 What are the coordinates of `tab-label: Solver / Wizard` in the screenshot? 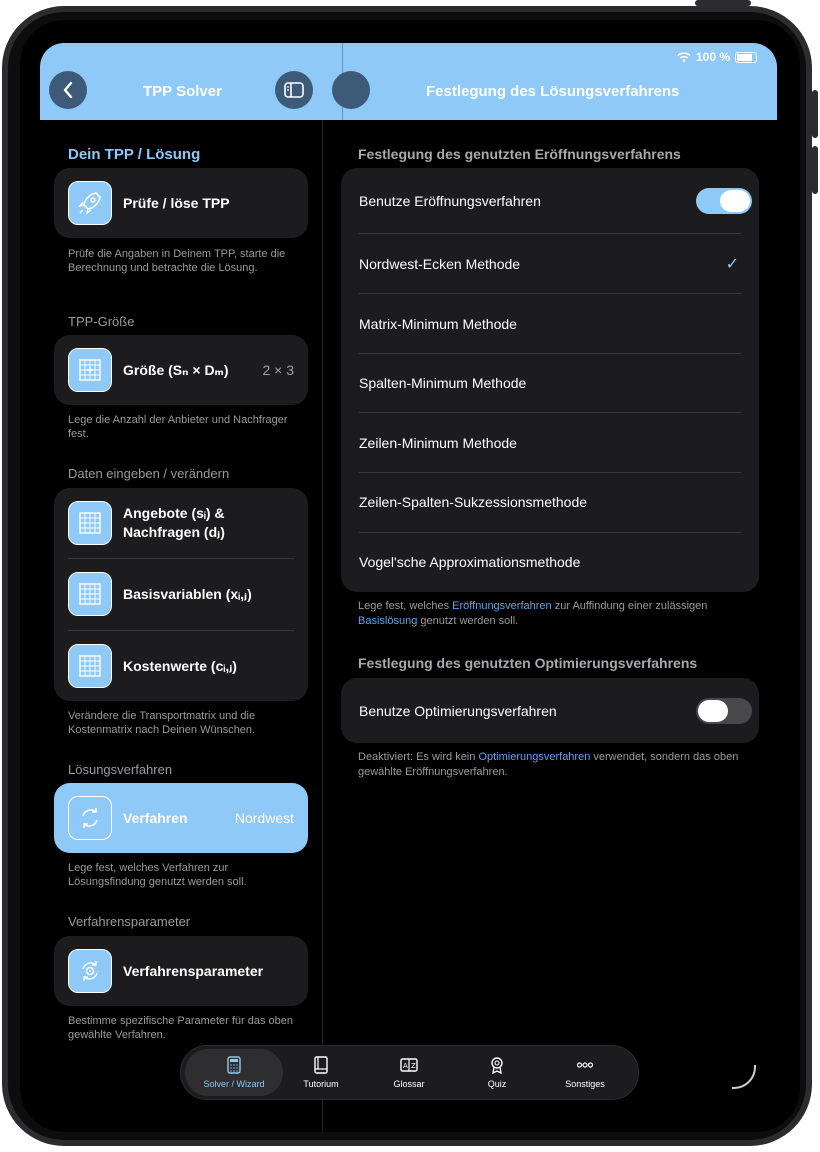 It's located at (234, 1084).